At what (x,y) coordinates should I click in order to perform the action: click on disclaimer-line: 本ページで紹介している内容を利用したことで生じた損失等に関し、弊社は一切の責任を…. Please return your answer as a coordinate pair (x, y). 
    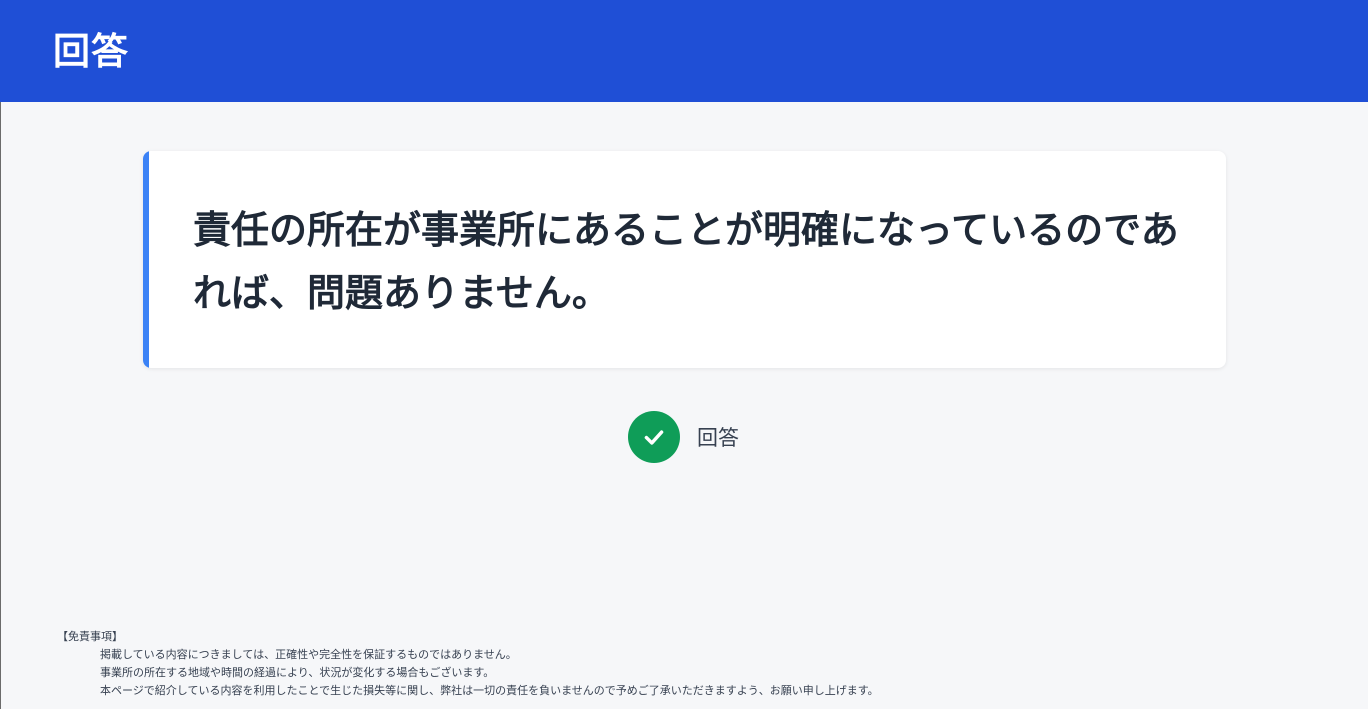
    Looking at the image, I should click on (489, 690).